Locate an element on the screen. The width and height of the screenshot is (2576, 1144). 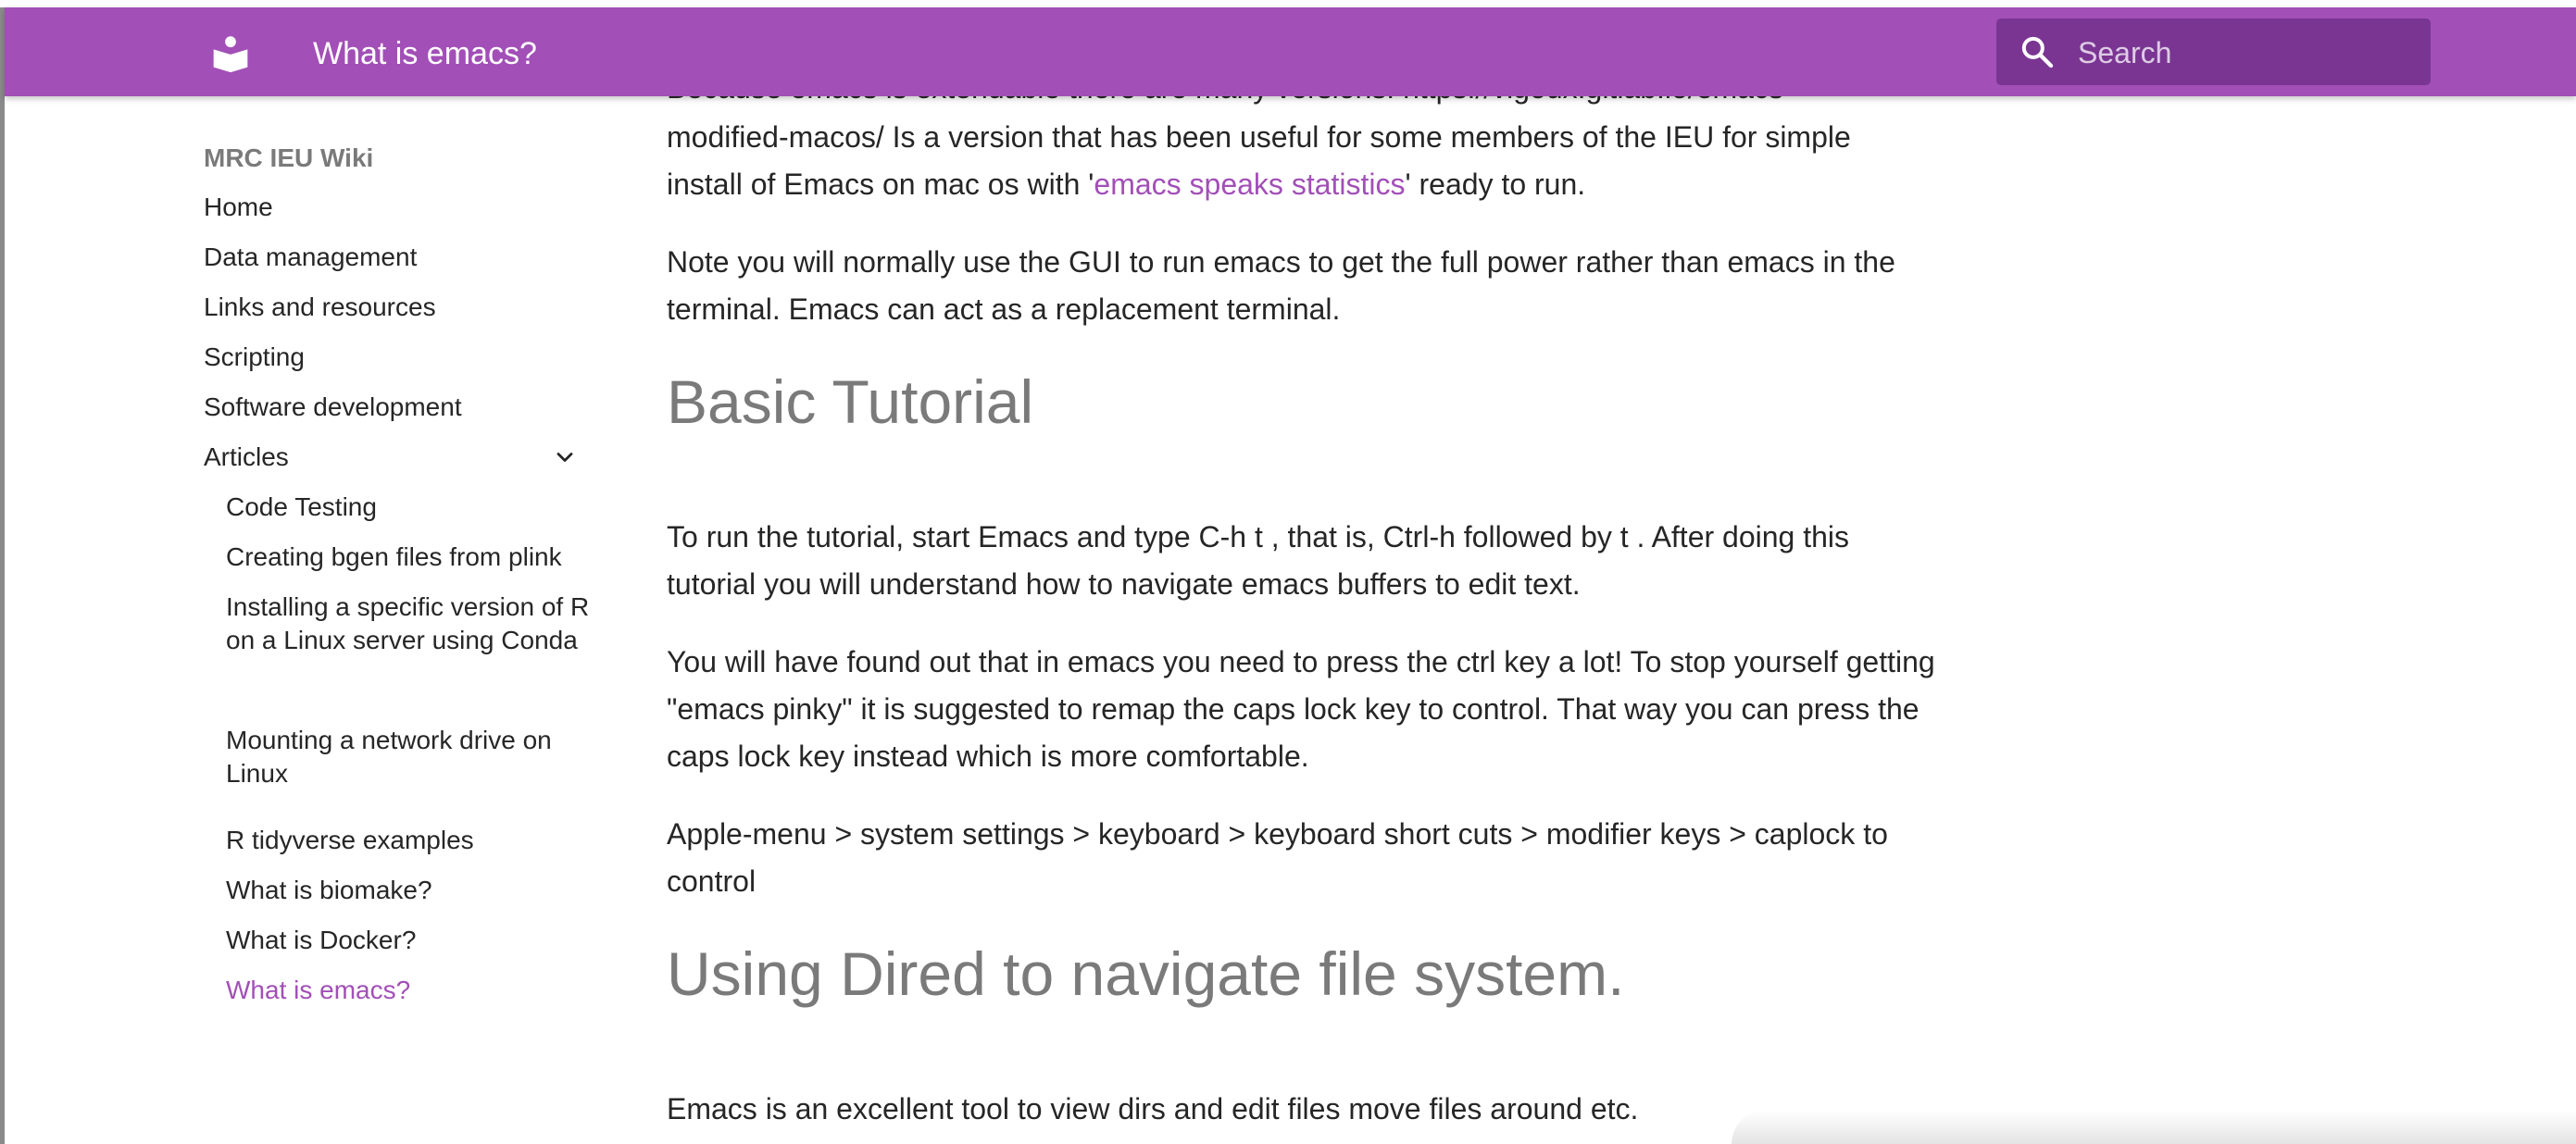
sidebar-item-mounting-network-drive: Mounting a network drive on Linux is located at coordinates (411, 757).